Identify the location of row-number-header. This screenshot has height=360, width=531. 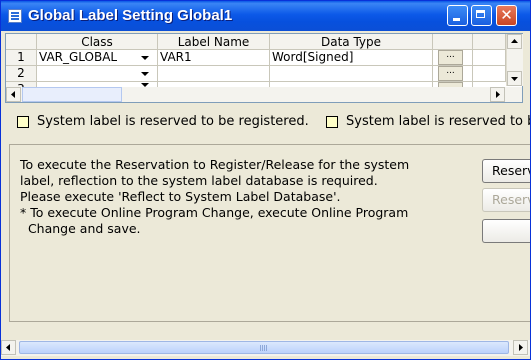
(21, 42).